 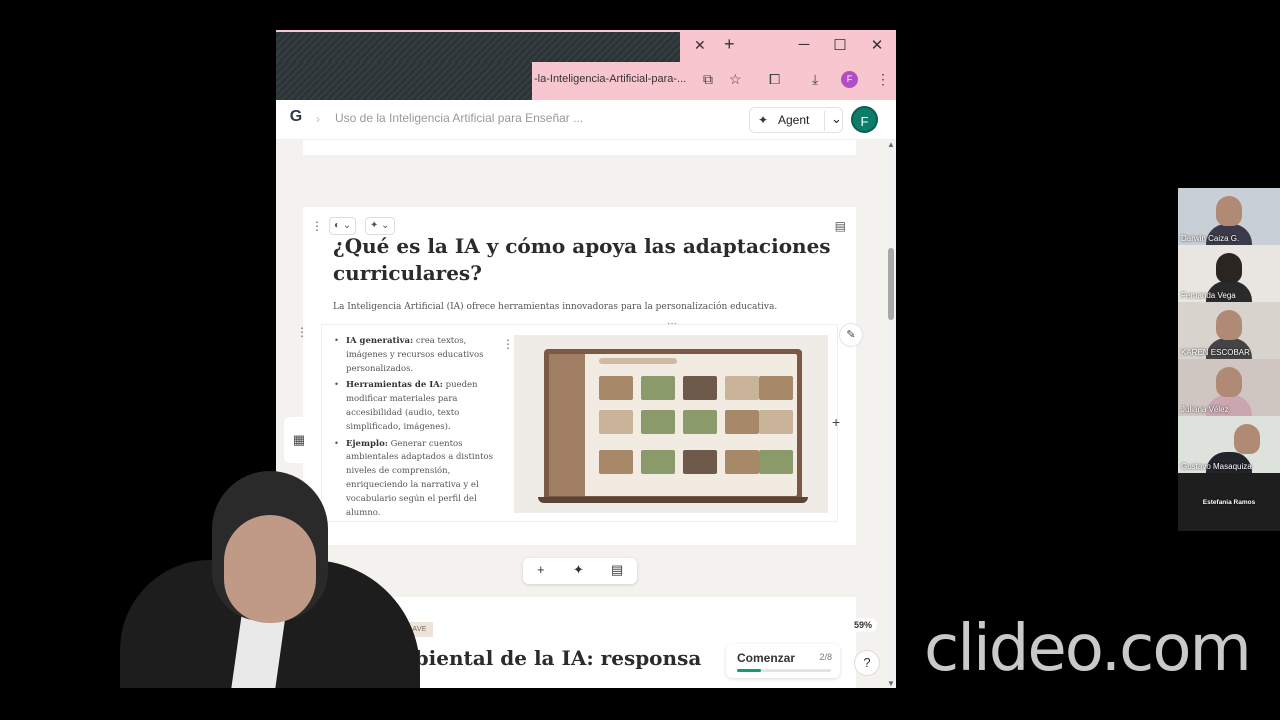 What do you see at coordinates (394, 385) in the screenshot?
I see `bullet-term: Herramientas de IA:` at bounding box center [394, 385].